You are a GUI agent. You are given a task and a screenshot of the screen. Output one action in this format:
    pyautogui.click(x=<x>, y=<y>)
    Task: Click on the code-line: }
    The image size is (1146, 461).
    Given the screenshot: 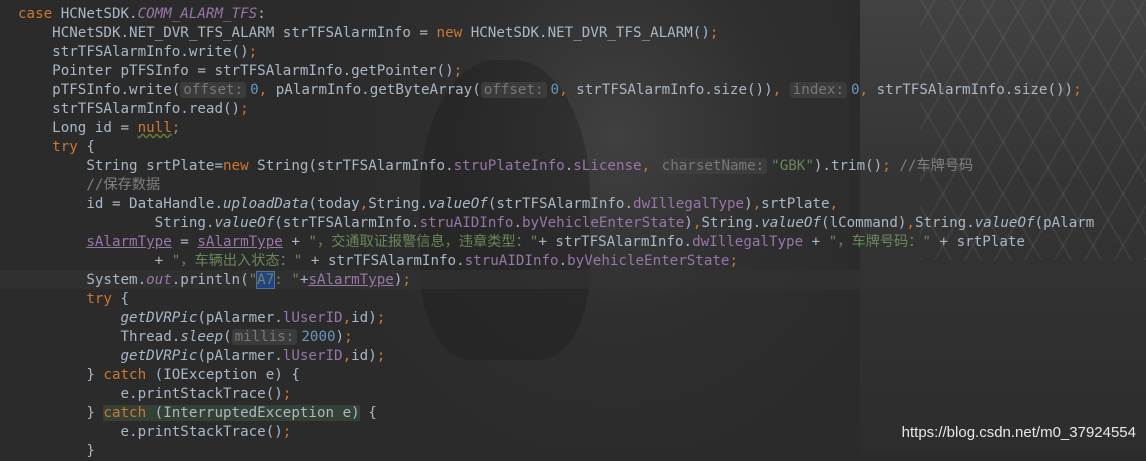 What is the action you would take?
    pyautogui.click(x=56, y=451)
    